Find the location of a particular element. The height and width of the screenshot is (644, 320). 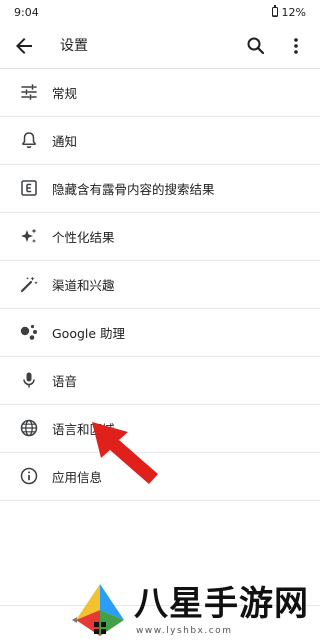

settings-item-personalization: 个性化结果 is located at coordinates (160, 237).